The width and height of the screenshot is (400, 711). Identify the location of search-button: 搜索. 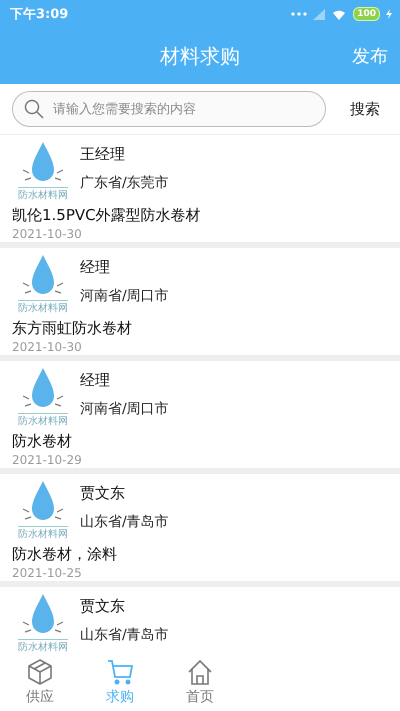
(363, 109).